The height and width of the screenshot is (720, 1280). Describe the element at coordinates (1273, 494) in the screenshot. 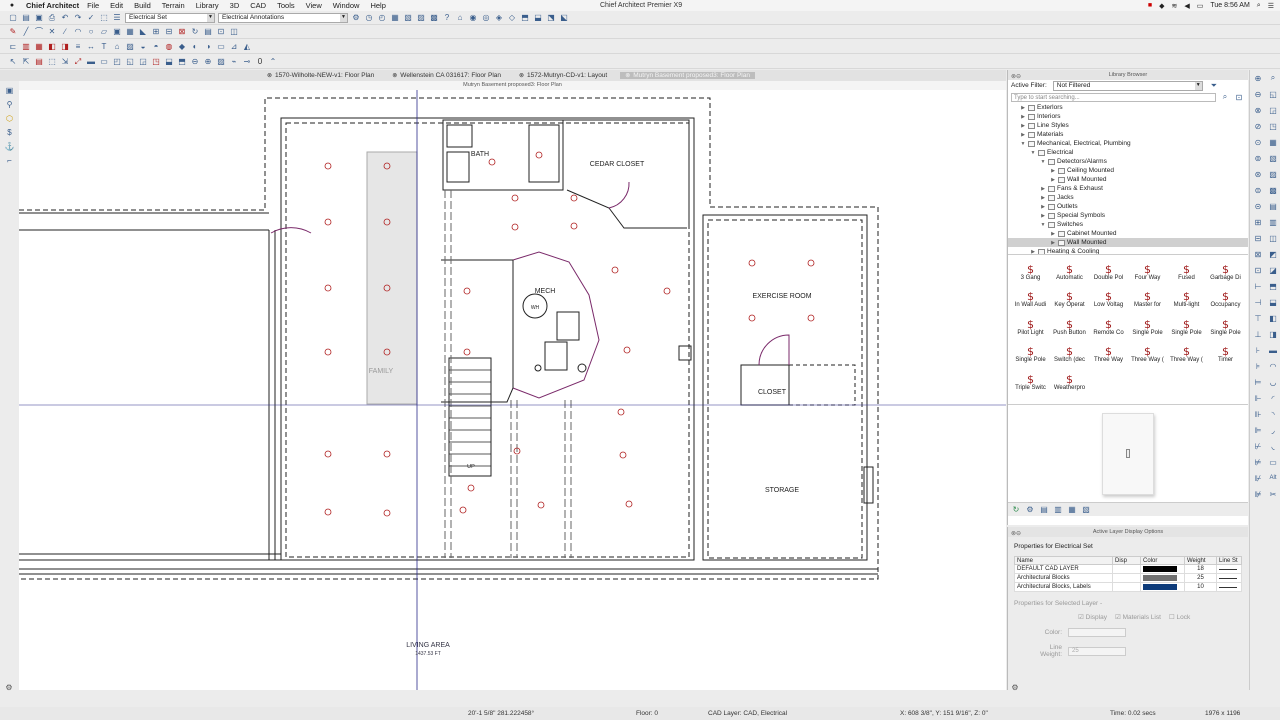

I see `tool-icon: ✂` at that location.